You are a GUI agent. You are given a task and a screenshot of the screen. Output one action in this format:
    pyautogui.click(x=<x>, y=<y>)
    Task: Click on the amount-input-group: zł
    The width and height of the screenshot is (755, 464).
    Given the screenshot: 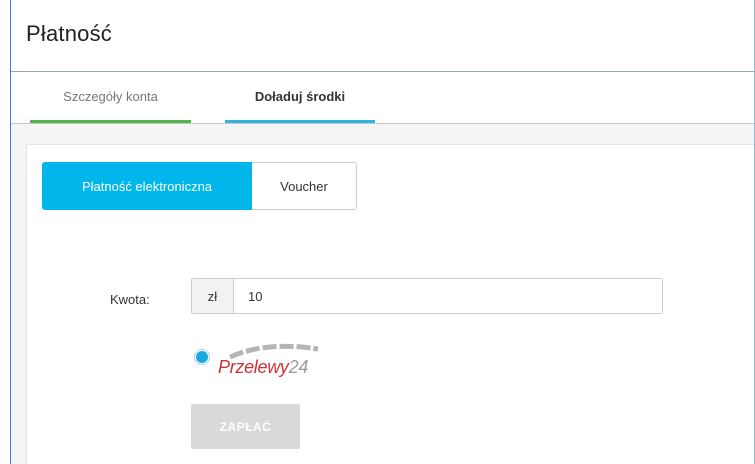 What is the action you would take?
    pyautogui.click(x=427, y=296)
    